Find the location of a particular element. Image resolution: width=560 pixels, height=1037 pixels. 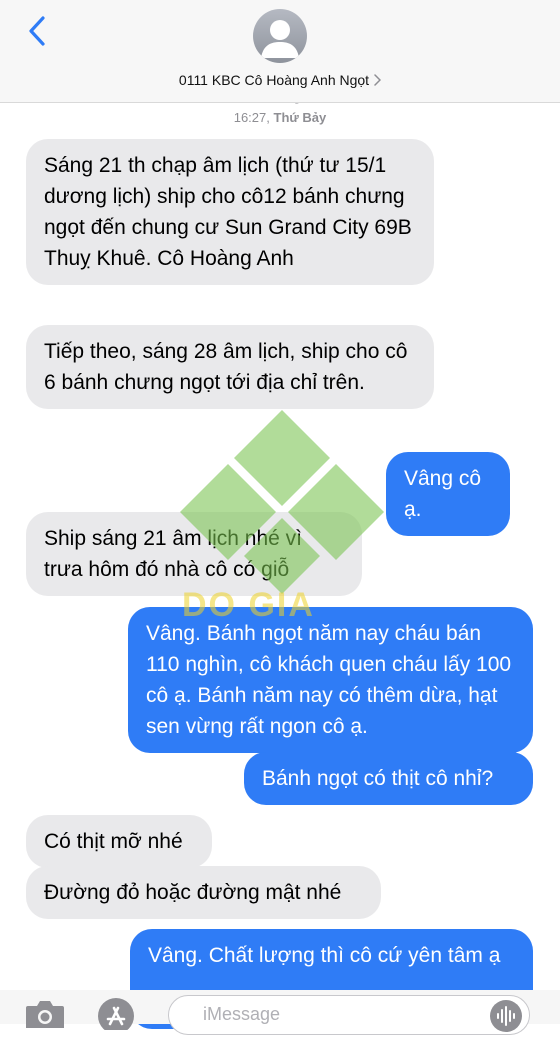

back-button is located at coordinates (37, 31).